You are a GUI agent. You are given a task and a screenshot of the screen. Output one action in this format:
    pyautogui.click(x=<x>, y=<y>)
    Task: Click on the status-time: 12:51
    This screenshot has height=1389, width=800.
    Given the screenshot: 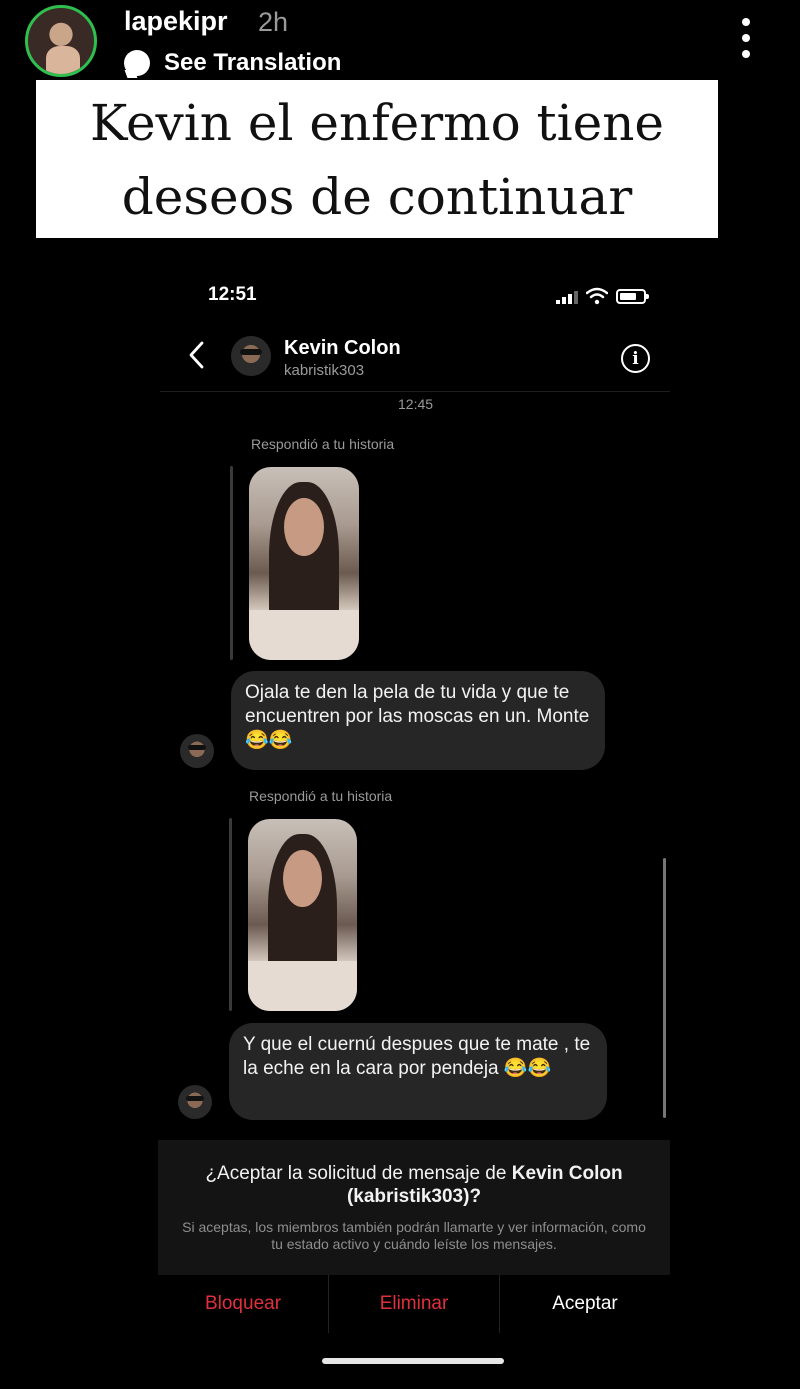 What is the action you would take?
    pyautogui.click(x=232, y=294)
    